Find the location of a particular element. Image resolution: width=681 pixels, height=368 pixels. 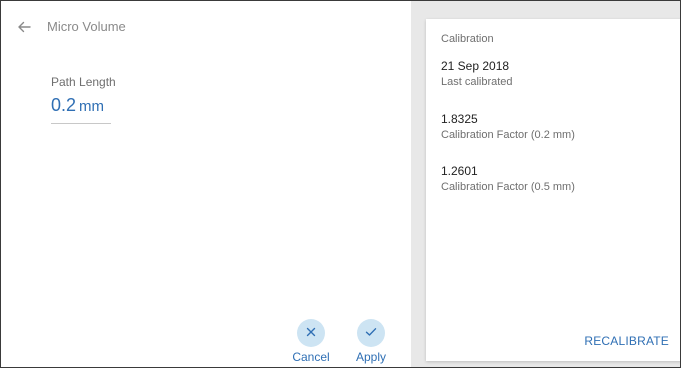

cancel-circle is located at coordinates (311, 333).